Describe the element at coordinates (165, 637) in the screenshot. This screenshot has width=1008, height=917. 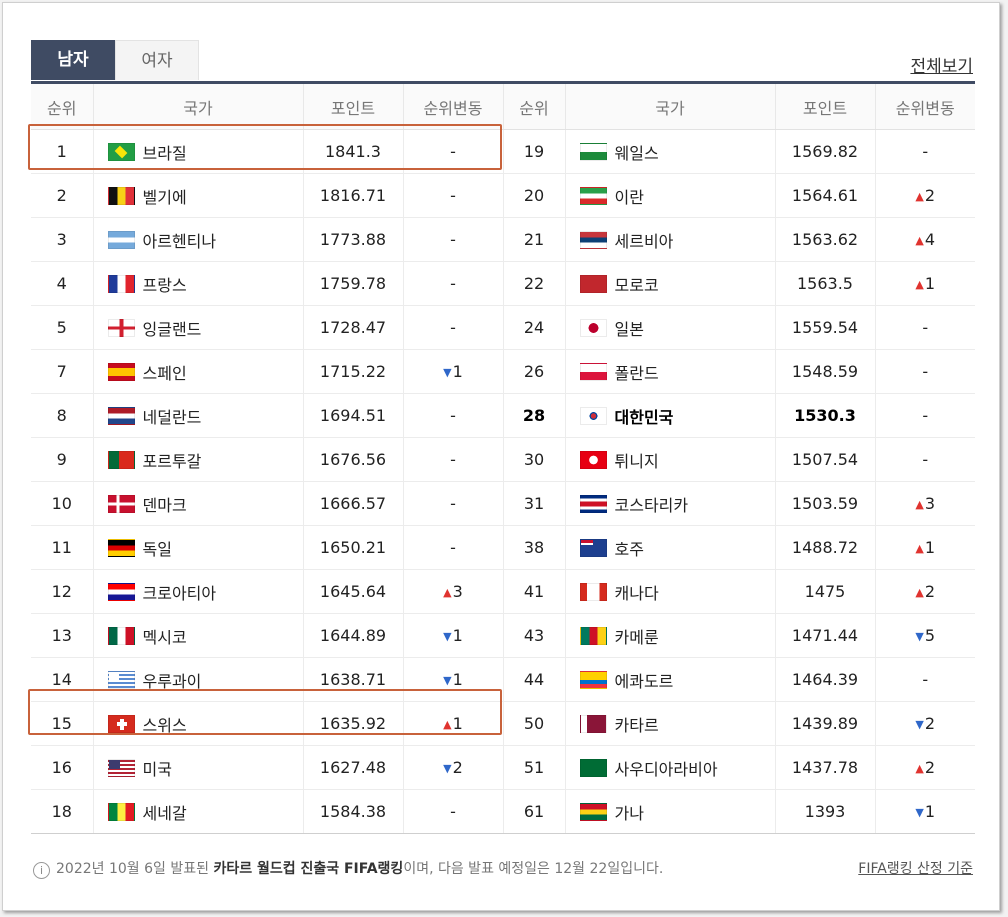
I see `nation-name: 멕시코` at that location.